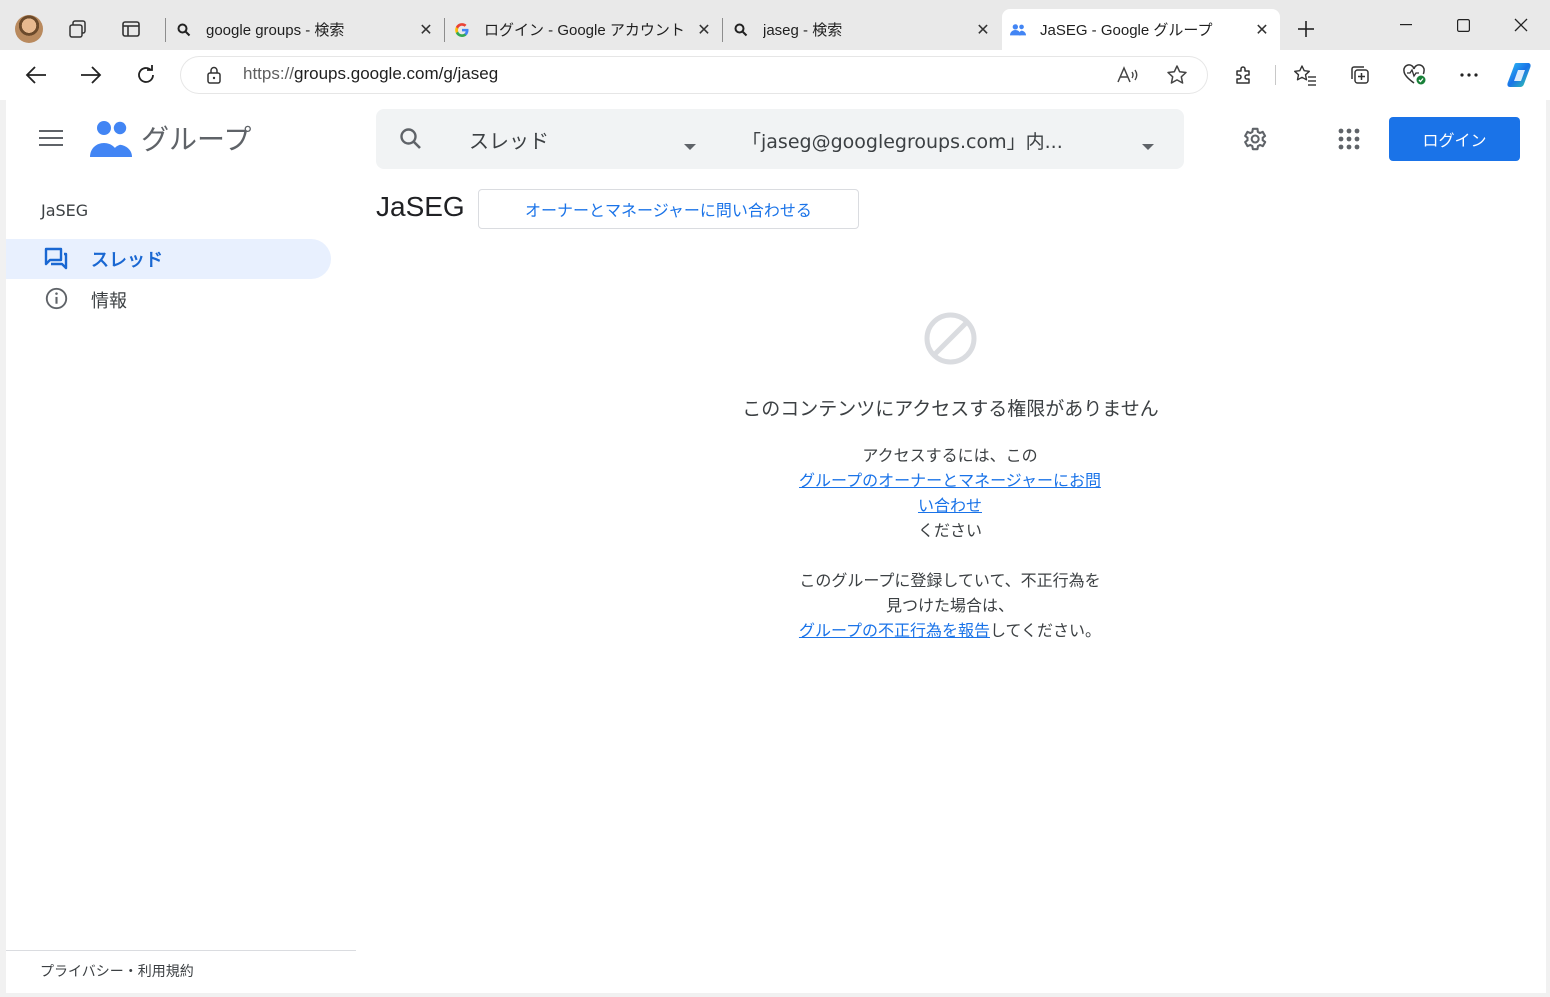 The height and width of the screenshot is (997, 1550). I want to click on contact-owners-button: オーナーとマネージャーに問い合わせる, so click(668, 209).